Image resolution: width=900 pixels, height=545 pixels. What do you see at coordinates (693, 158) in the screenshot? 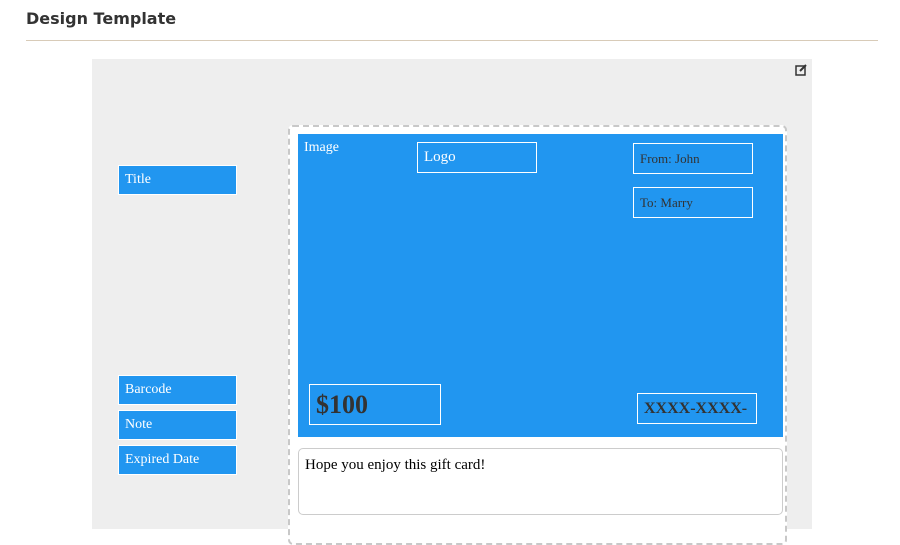
I see `from-element: From: John` at bounding box center [693, 158].